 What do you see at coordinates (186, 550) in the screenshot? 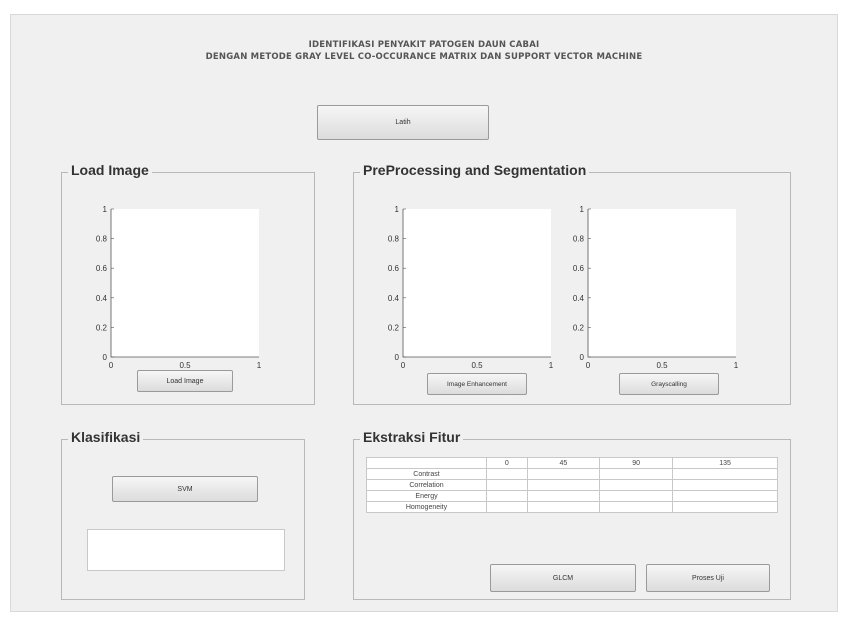
I see `classification-result-field` at bounding box center [186, 550].